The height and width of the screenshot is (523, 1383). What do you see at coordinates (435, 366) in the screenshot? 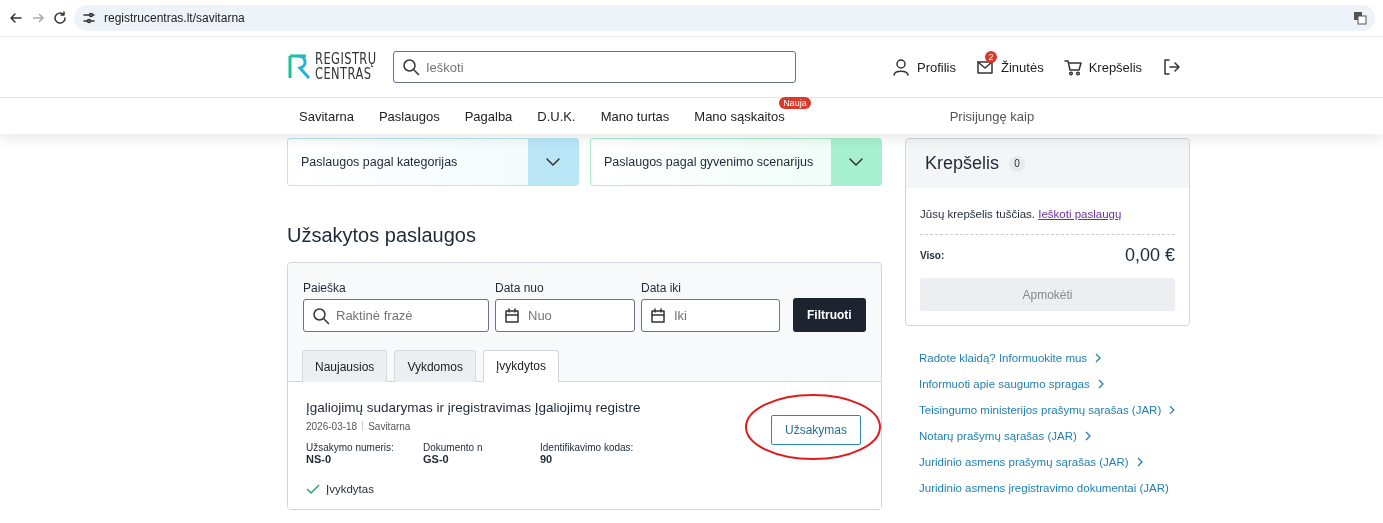
I see `tab: Vykdomos` at bounding box center [435, 366].